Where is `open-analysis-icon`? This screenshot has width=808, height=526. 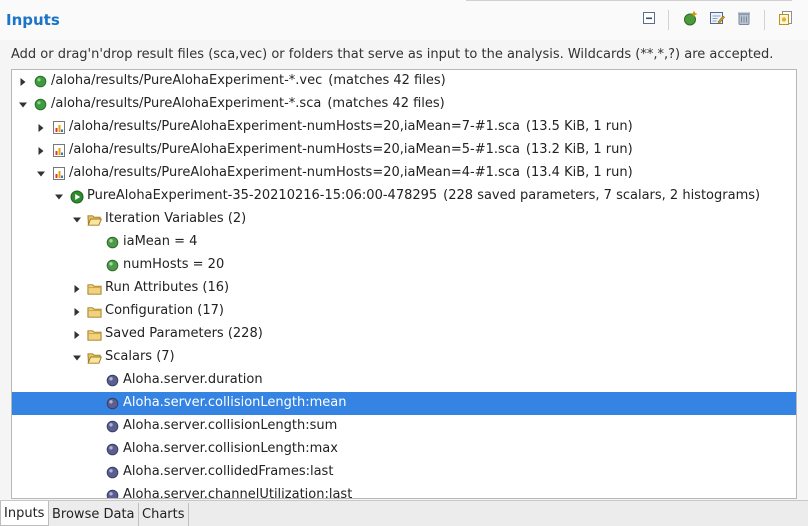 open-analysis-icon is located at coordinates (786, 20).